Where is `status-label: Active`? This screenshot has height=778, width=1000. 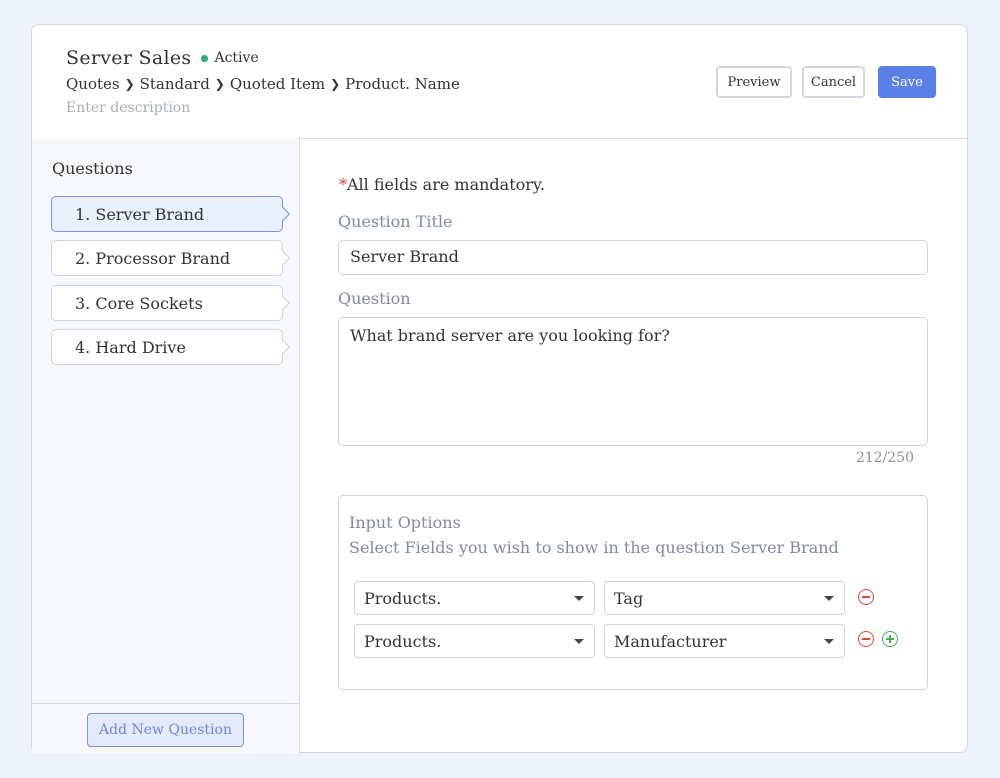
status-label: Active is located at coordinates (236, 58).